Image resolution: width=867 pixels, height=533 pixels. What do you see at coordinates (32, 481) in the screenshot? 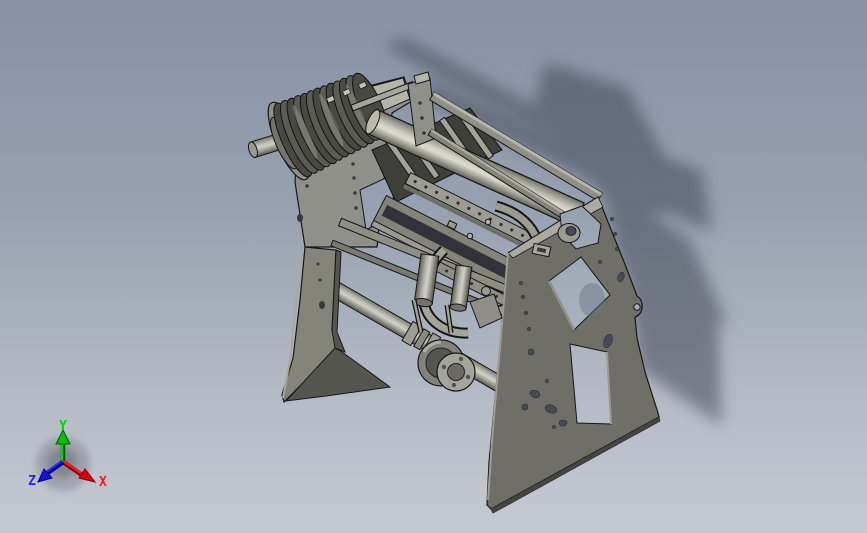
I see `z-axis-label: Z` at bounding box center [32, 481].